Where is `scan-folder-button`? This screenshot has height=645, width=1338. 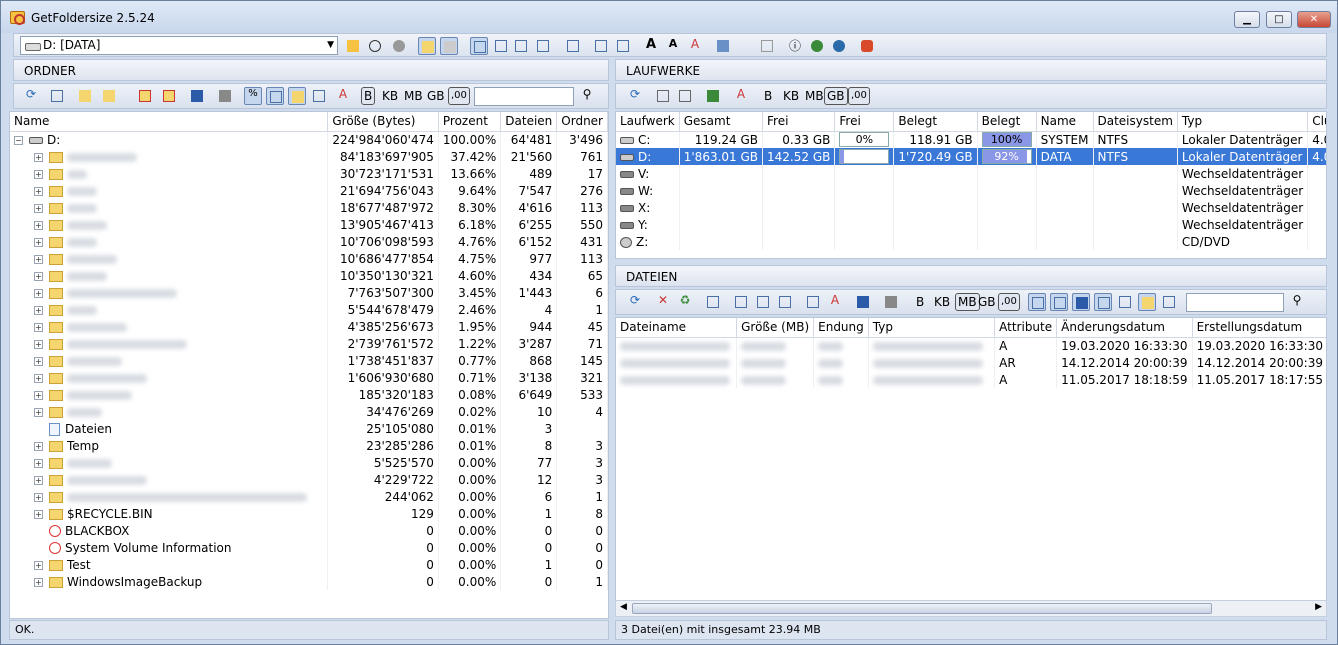 scan-folder-button is located at coordinates (353, 46).